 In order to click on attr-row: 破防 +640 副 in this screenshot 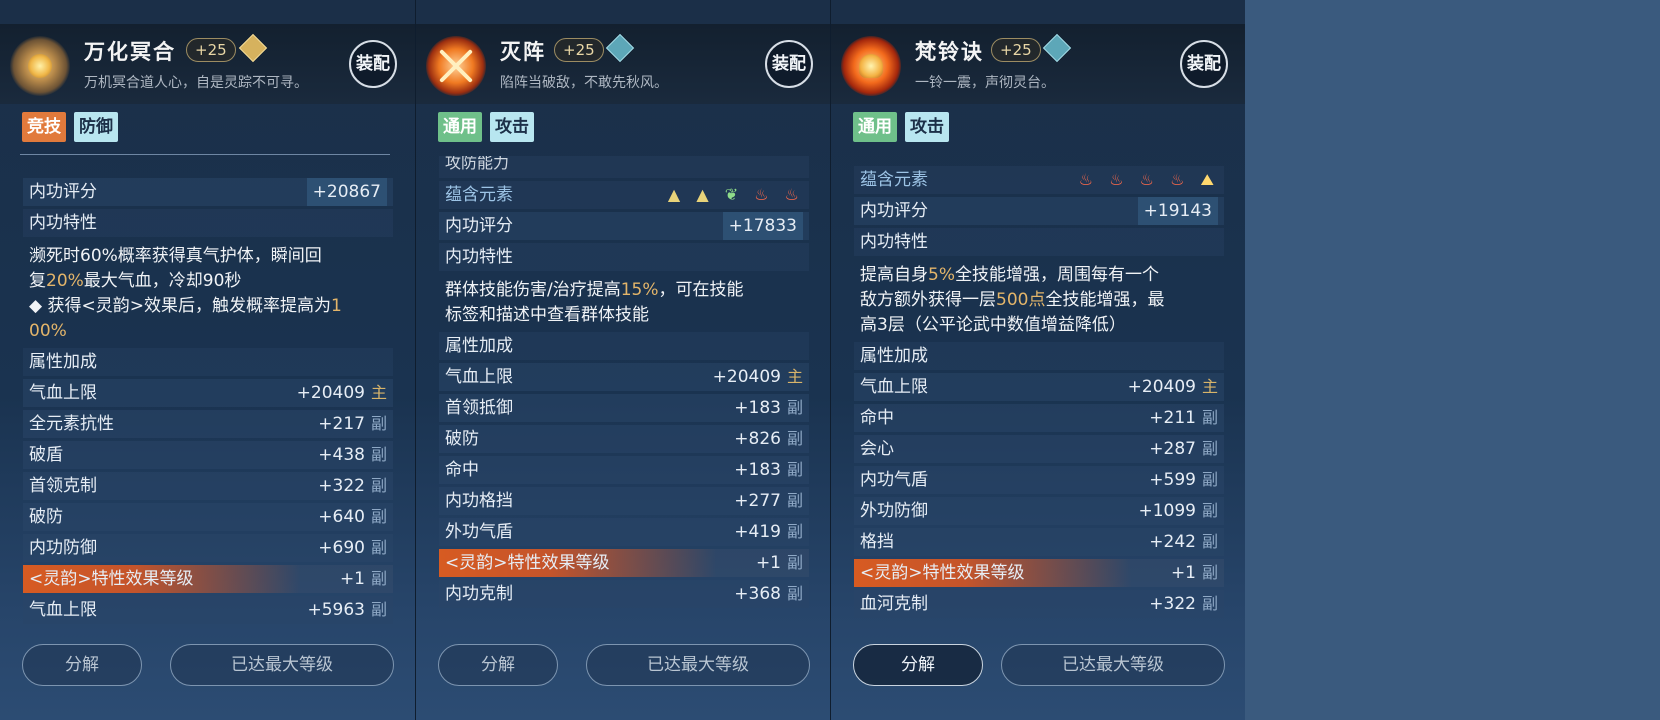, I will do `click(208, 517)`.